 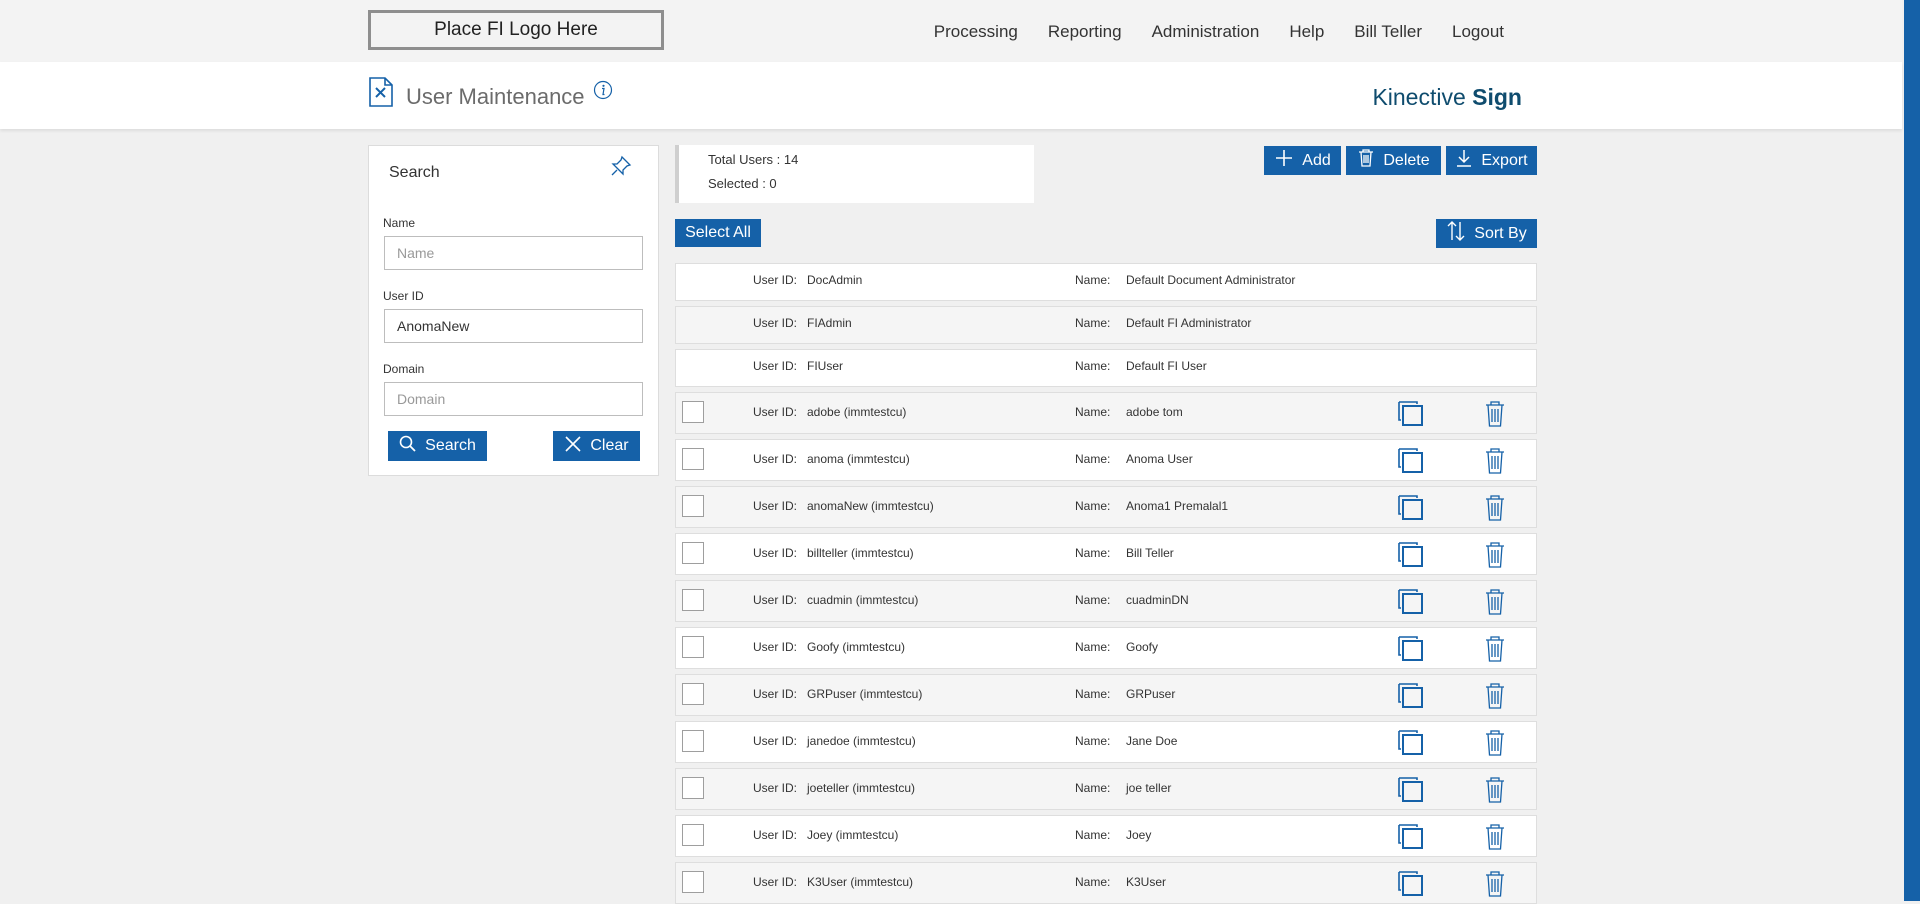 I want to click on user-id-value: adobe (immtestcu), so click(x=857, y=412).